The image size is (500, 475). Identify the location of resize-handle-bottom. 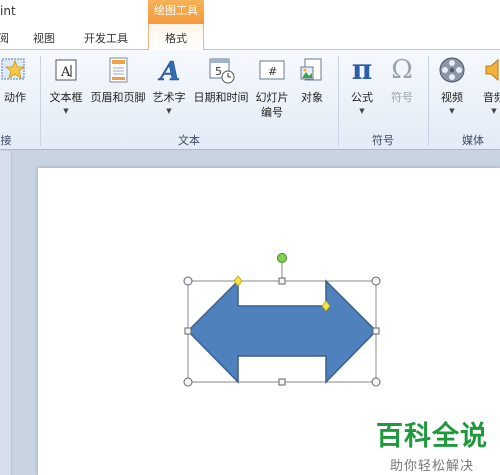
(282, 382).